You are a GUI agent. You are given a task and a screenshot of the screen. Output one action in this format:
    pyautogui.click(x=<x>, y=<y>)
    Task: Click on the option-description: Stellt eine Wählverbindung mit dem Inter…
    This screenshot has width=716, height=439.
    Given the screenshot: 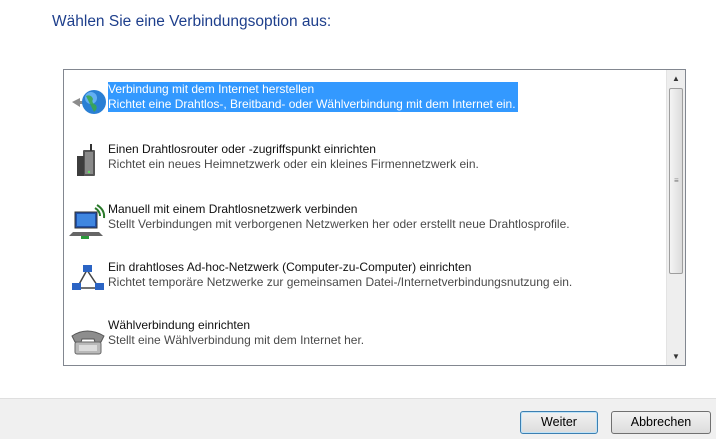 What is the action you would take?
    pyautogui.click(x=236, y=340)
    